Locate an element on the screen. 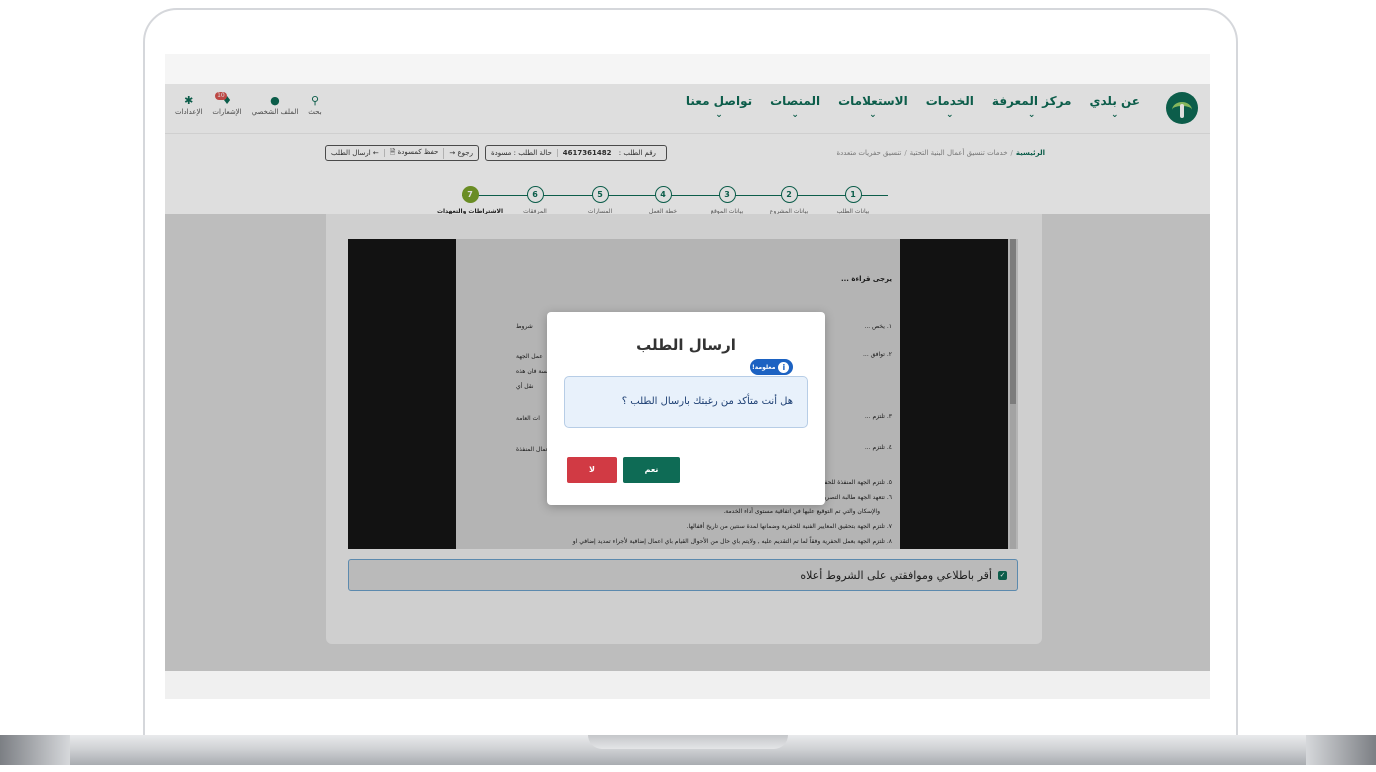  nav-label: المنصات is located at coordinates (795, 101).